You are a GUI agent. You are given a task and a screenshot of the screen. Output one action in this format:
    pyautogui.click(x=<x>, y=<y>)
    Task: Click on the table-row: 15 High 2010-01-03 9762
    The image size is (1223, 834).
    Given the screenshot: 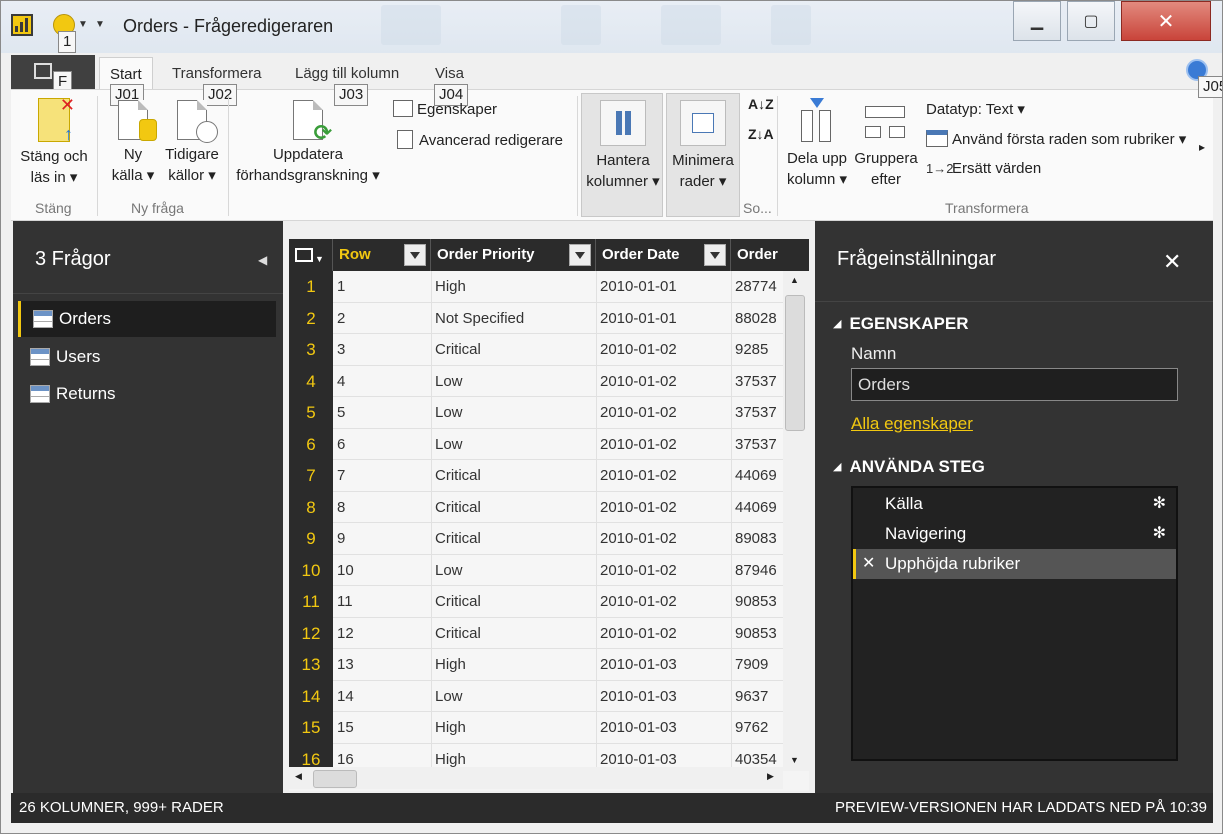 What is the action you would take?
    pyautogui.click(x=558, y=728)
    